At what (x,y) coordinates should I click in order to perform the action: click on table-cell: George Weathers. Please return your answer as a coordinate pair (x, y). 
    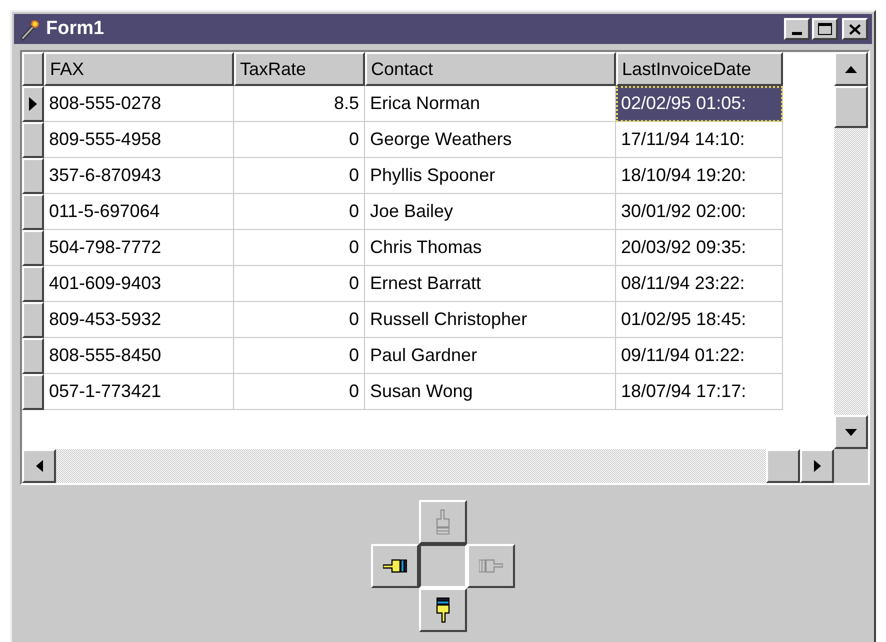
    Looking at the image, I should click on (490, 140).